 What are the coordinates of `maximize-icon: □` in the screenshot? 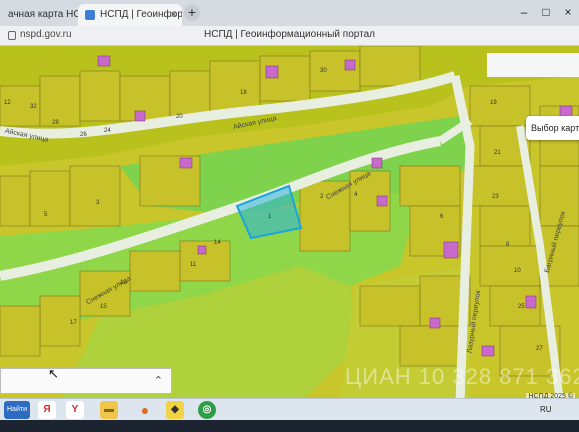 It's located at (546, 13).